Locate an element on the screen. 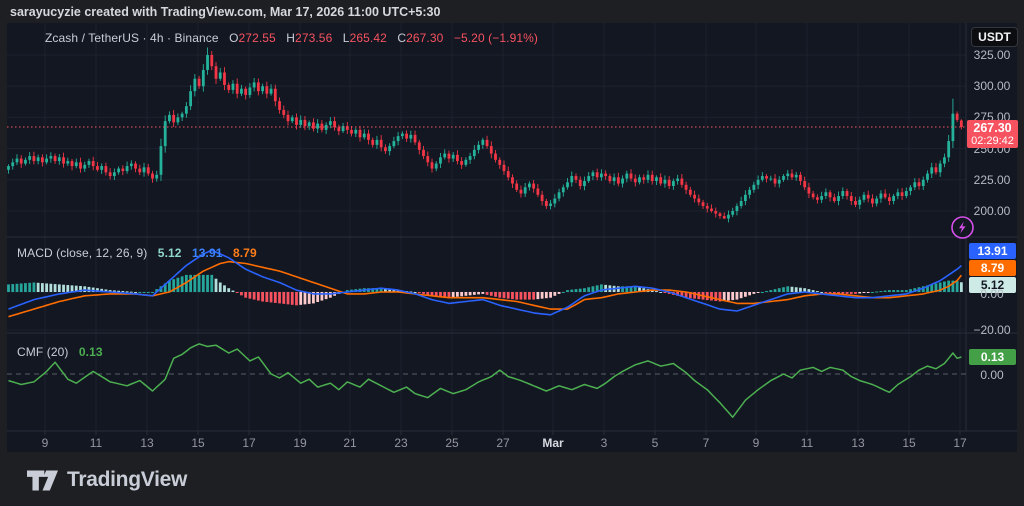 The image size is (1024, 506). lightning-icon is located at coordinates (962, 227).